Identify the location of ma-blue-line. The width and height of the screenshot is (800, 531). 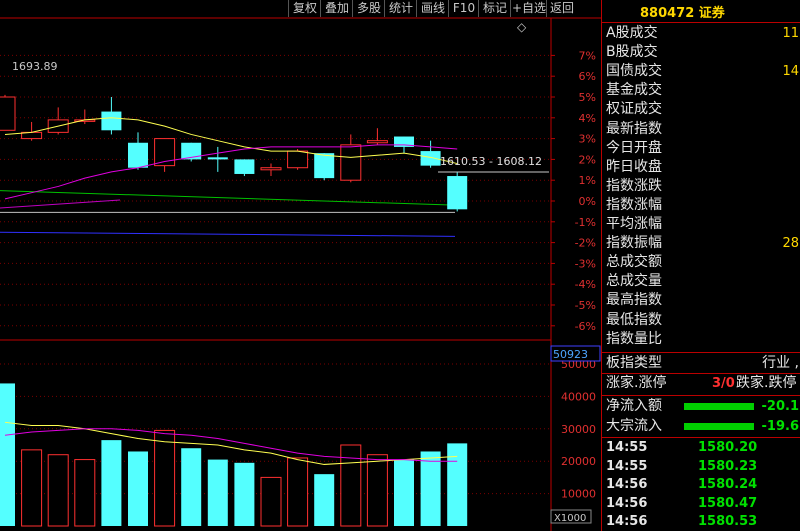
(228, 234).